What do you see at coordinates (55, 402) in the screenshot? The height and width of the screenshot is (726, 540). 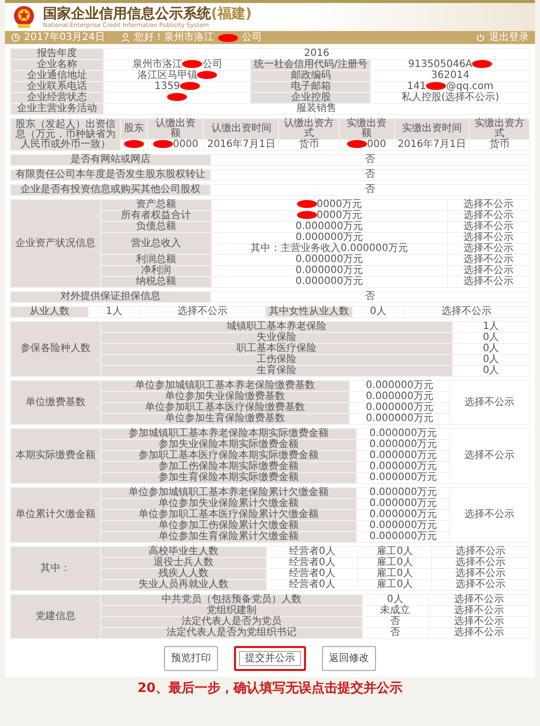 I see `section-title: 单位缴费基数` at bounding box center [55, 402].